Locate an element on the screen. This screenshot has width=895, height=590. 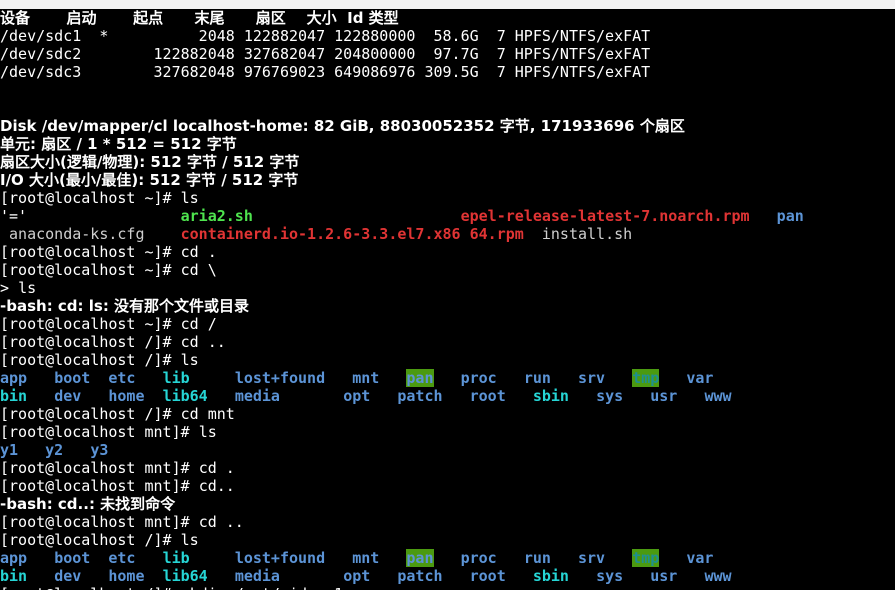
error-message: -bash: cd..: 未找到命令 is located at coordinates (447, 504).